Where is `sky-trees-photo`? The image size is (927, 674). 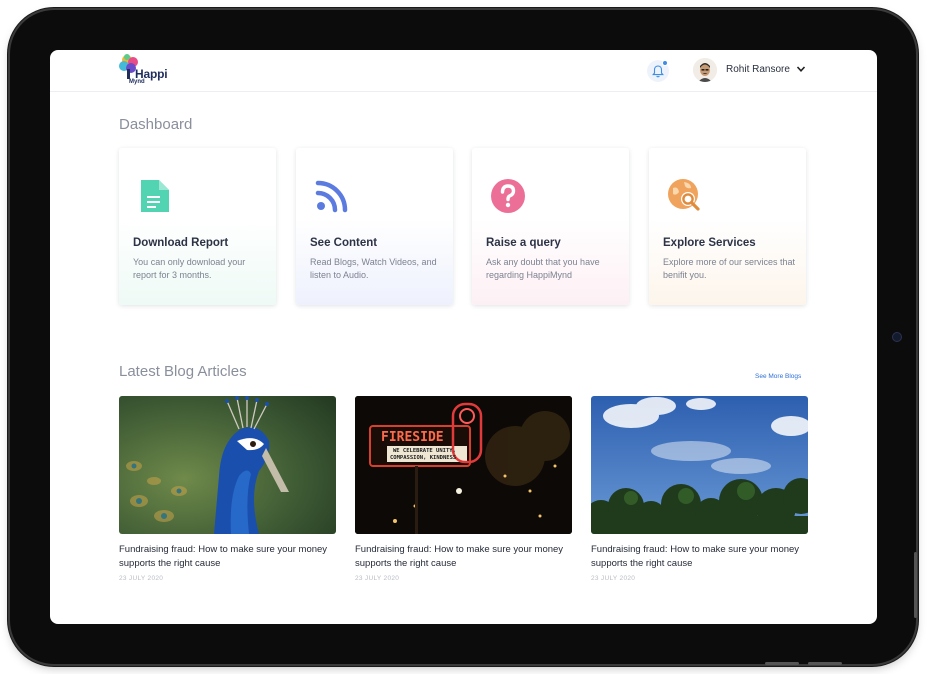 sky-trees-photo is located at coordinates (699, 465).